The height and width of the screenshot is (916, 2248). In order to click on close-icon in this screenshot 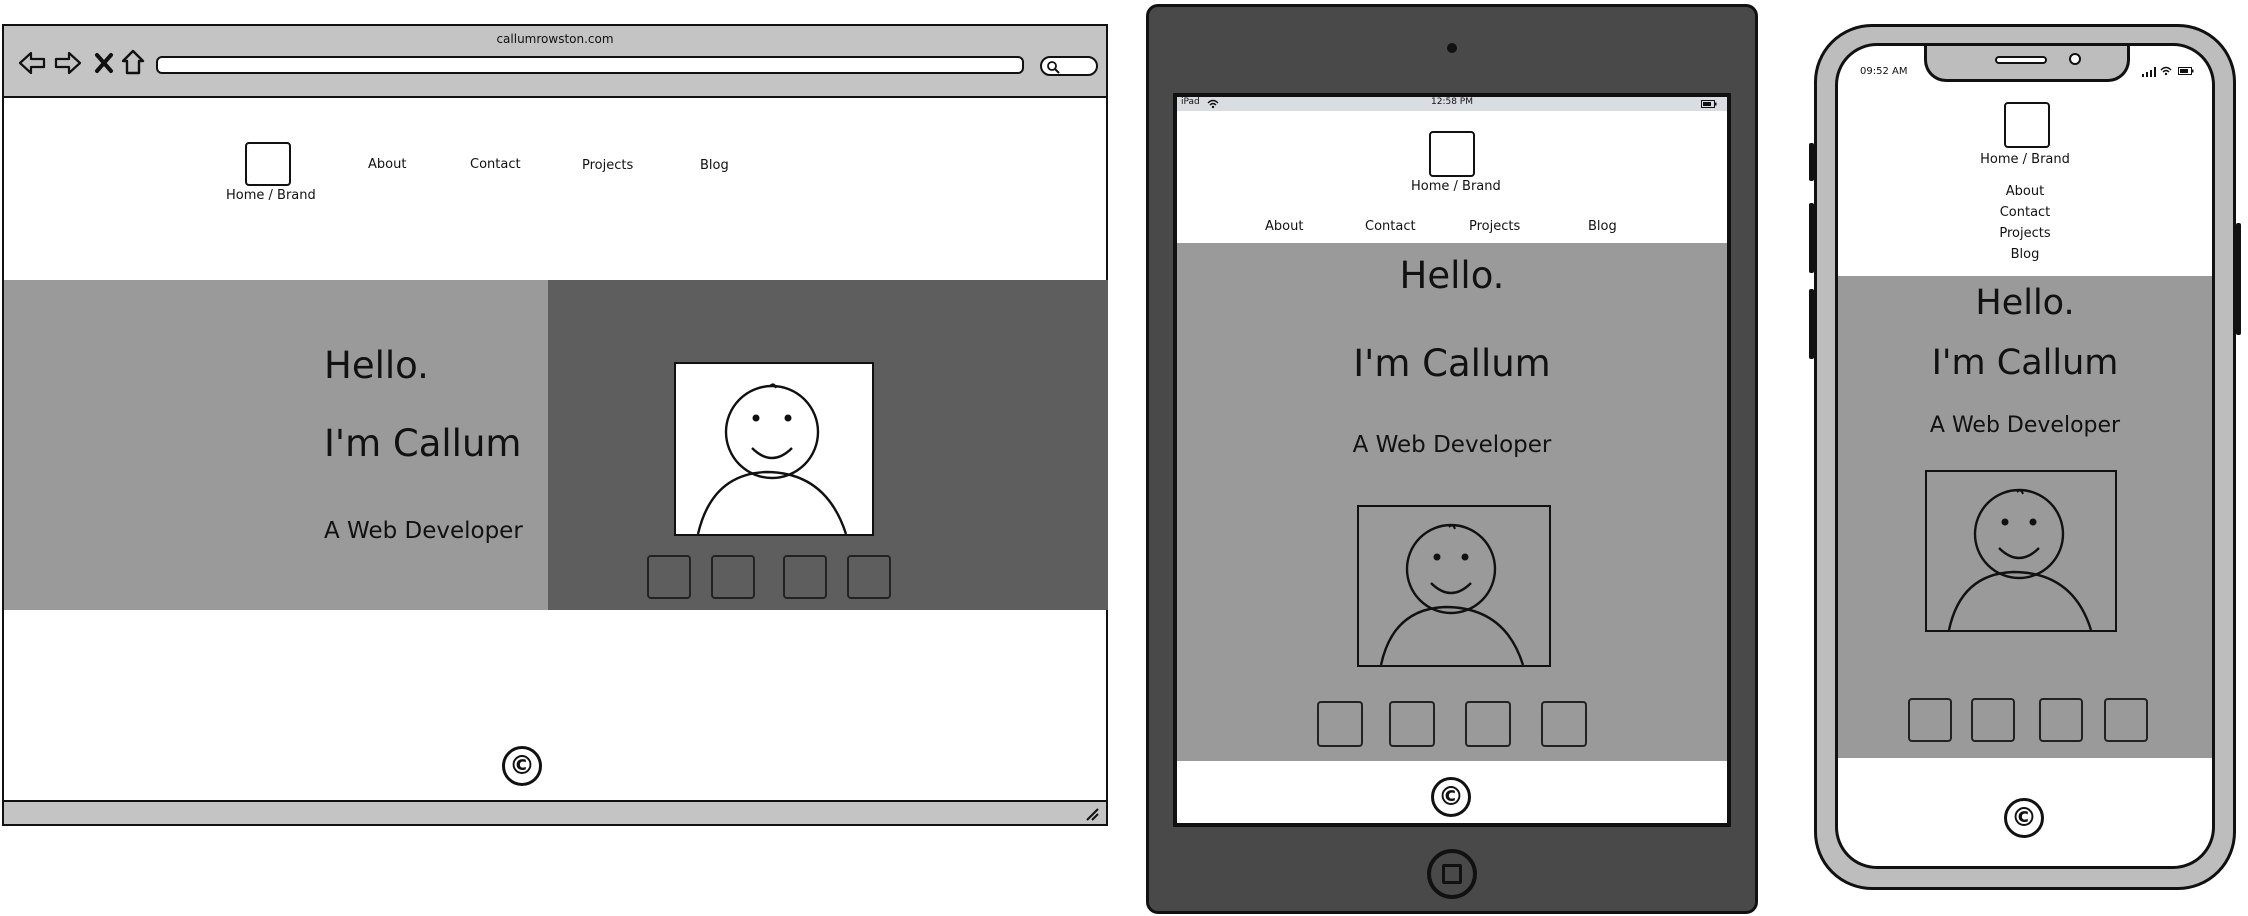, I will do `click(104, 63)`.